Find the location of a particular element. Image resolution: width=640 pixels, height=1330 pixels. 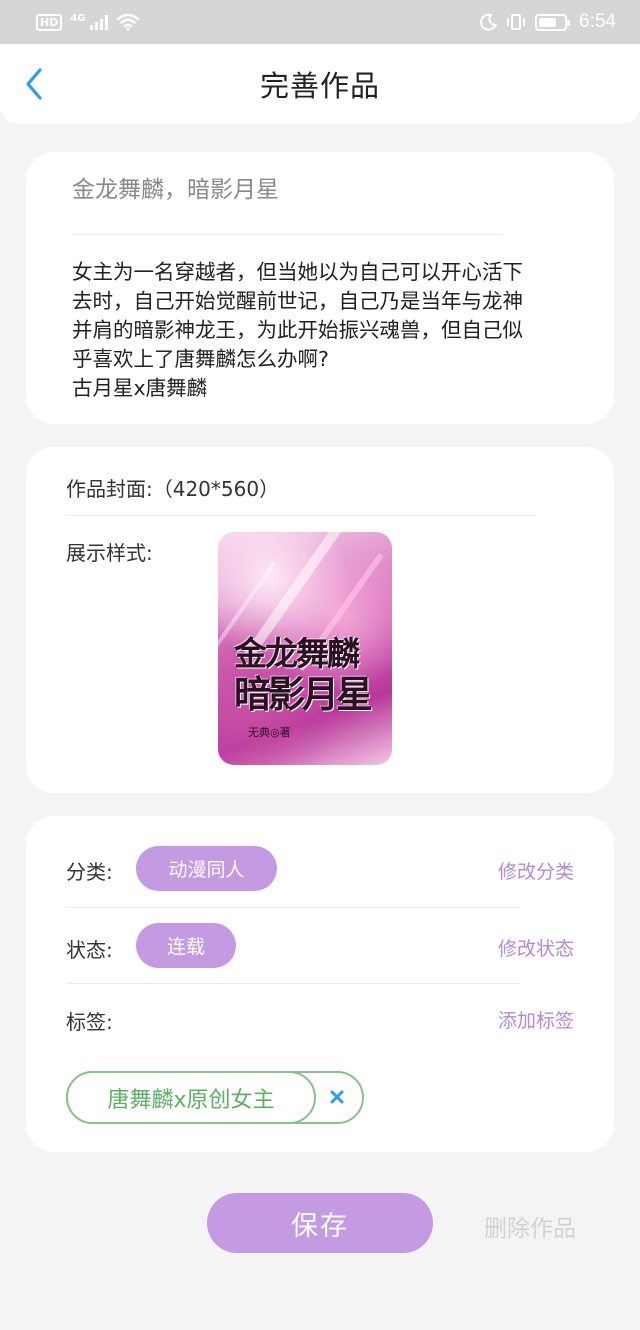

page-title: 完善作品 is located at coordinates (319, 86).